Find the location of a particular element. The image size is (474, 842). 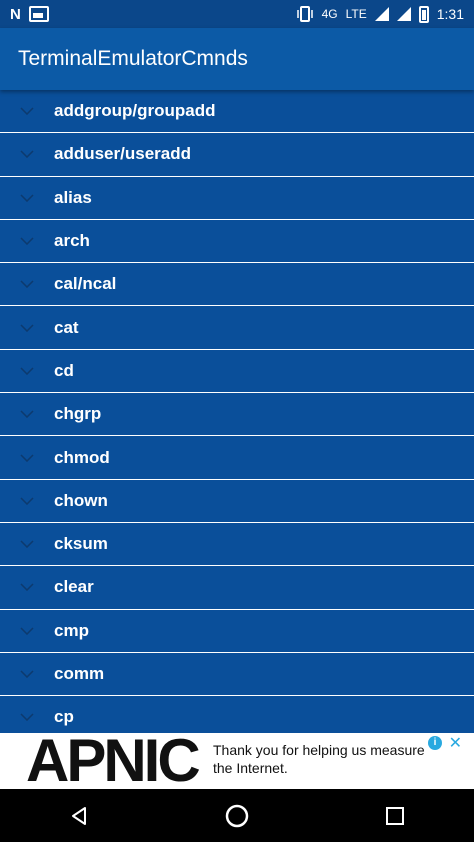

command-label: cat is located at coordinates (66, 327).